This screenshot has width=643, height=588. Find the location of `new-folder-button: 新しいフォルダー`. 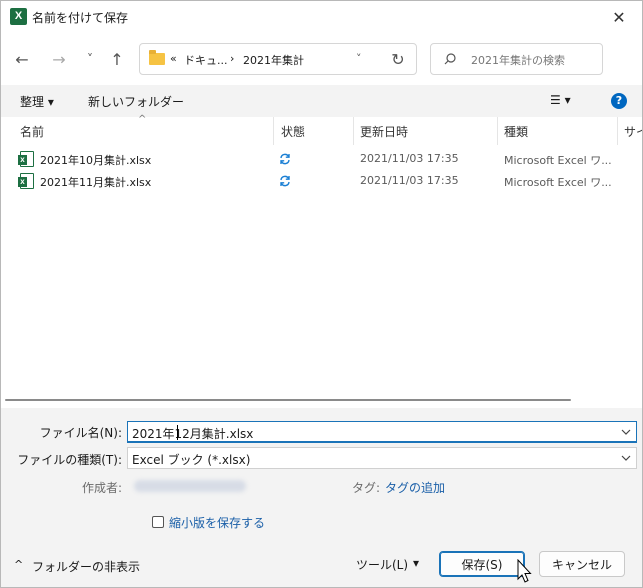

new-folder-button: 新しいフォルダー is located at coordinates (136, 101).